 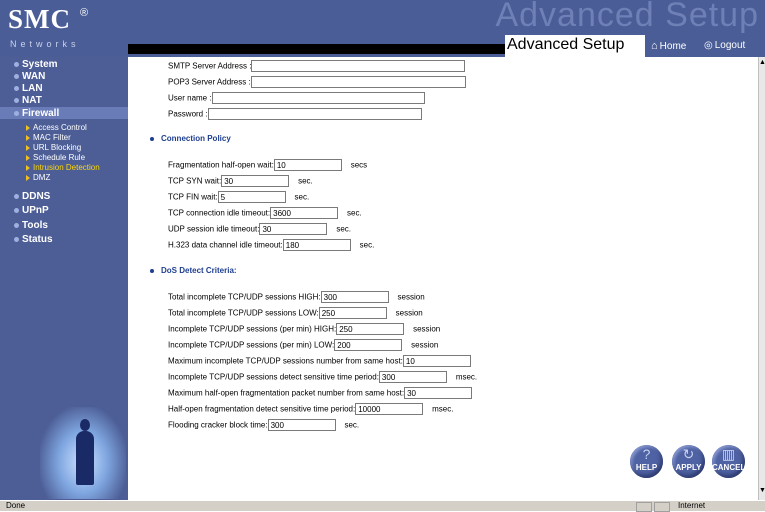 I want to click on password-input, so click(x=314, y=114).